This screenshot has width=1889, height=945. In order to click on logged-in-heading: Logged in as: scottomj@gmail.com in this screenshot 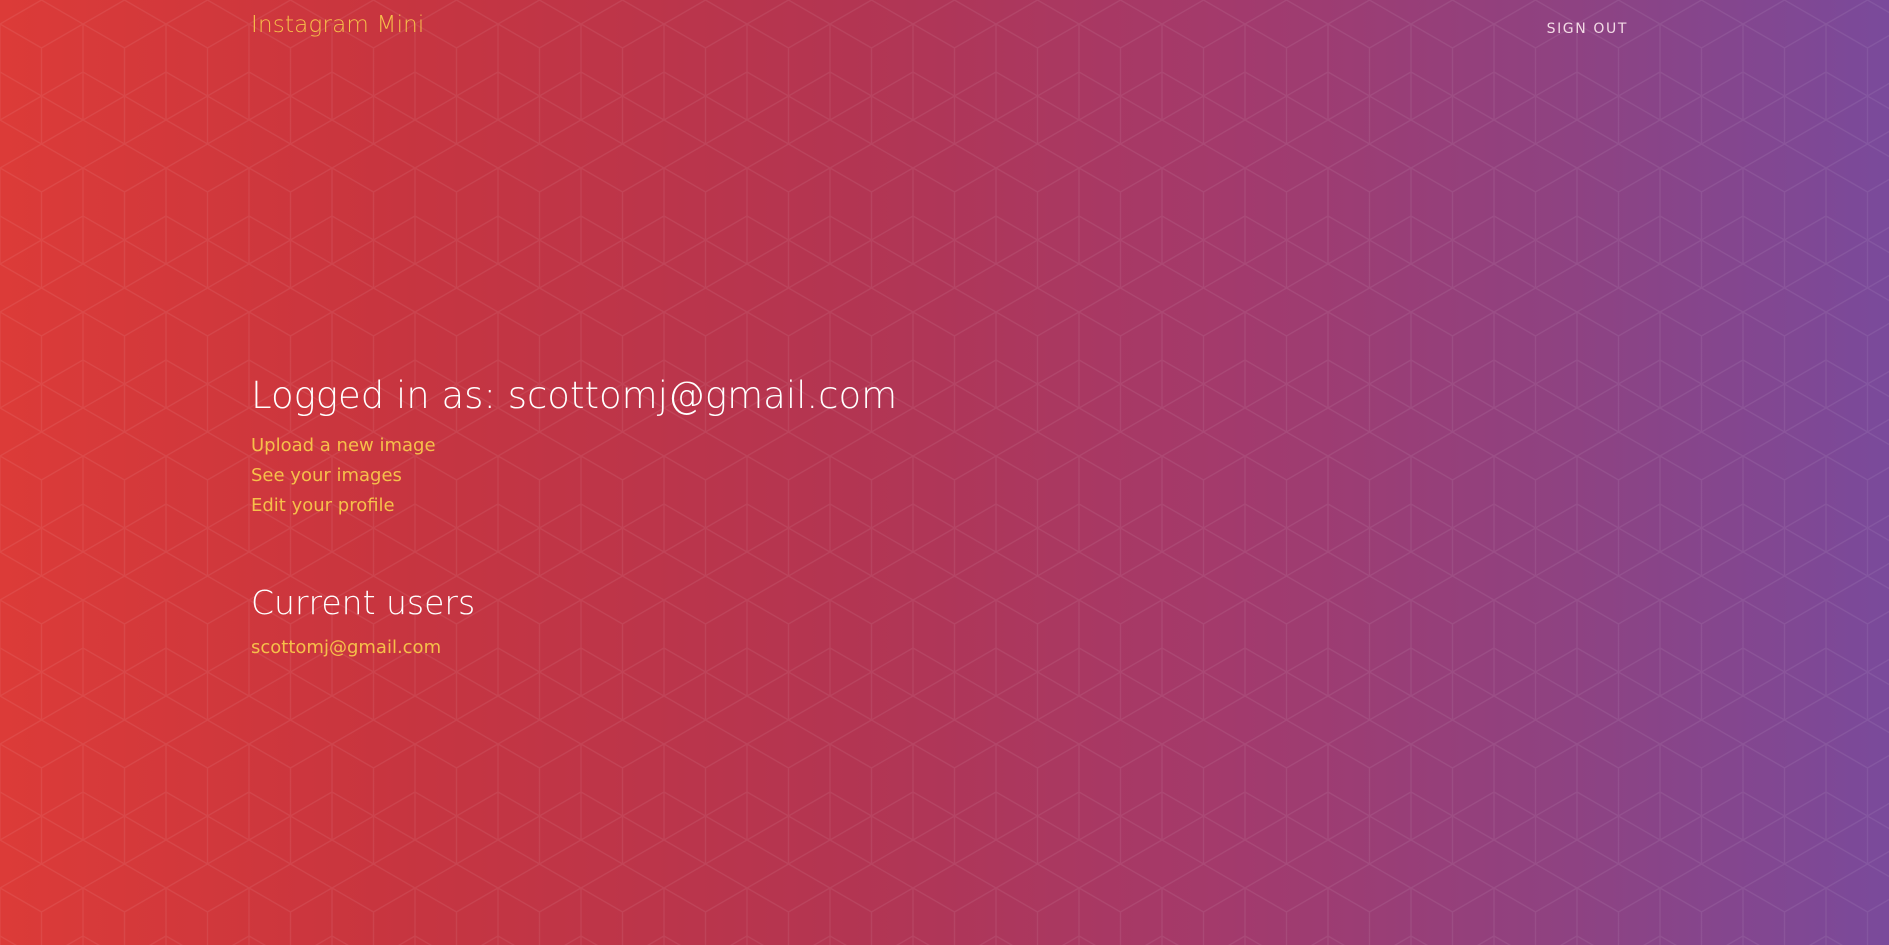, I will do `click(574, 395)`.